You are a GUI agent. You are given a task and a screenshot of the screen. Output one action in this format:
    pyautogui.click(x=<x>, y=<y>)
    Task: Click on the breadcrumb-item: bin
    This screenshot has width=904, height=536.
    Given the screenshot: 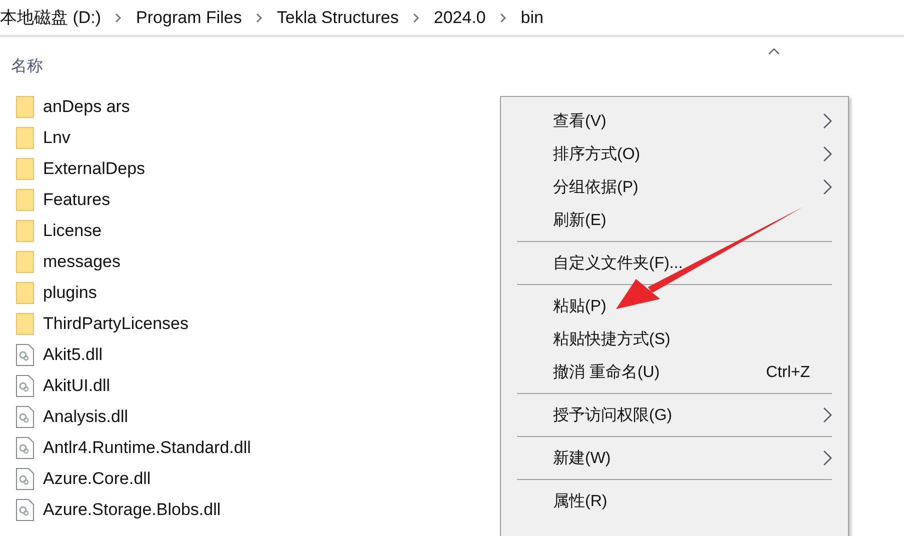 What is the action you would take?
    pyautogui.click(x=532, y=18)
    